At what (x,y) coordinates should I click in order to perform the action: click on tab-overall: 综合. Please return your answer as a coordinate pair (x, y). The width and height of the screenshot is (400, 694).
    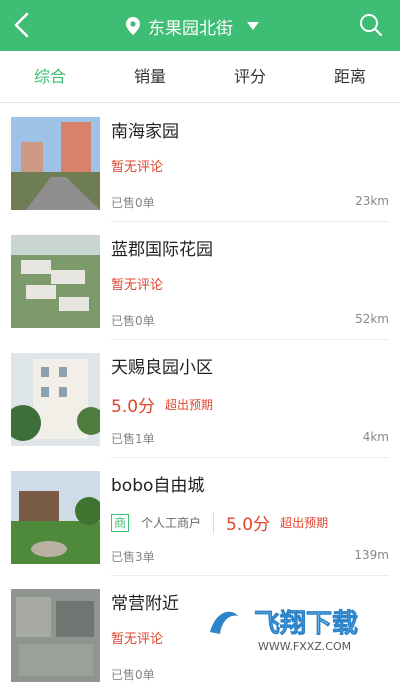
    Looking at the image, I should click on (50, 76).